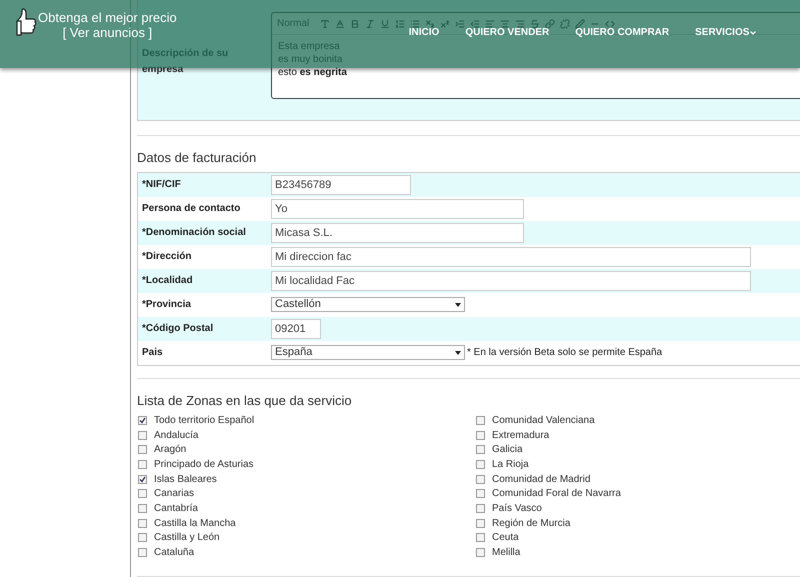 The image size is (800, 577). I want to click on editor-text-line: esto es negrita, so click(313, 72).